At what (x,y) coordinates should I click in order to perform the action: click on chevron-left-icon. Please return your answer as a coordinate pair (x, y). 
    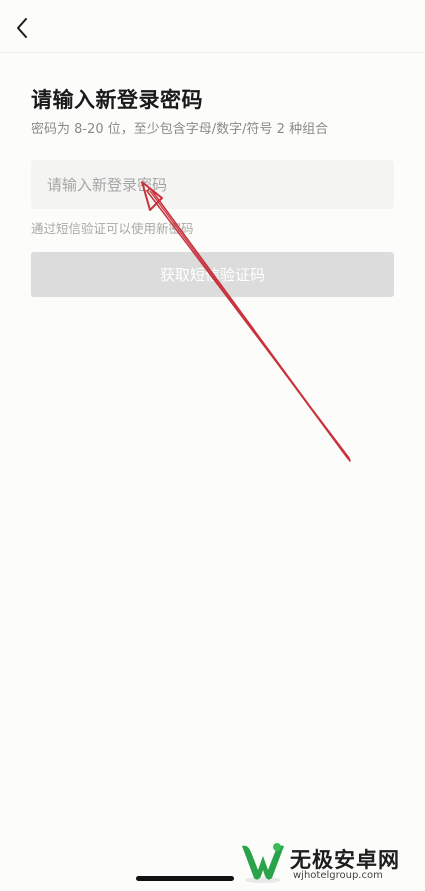
    Looking at the image, I should click on (22, 28).